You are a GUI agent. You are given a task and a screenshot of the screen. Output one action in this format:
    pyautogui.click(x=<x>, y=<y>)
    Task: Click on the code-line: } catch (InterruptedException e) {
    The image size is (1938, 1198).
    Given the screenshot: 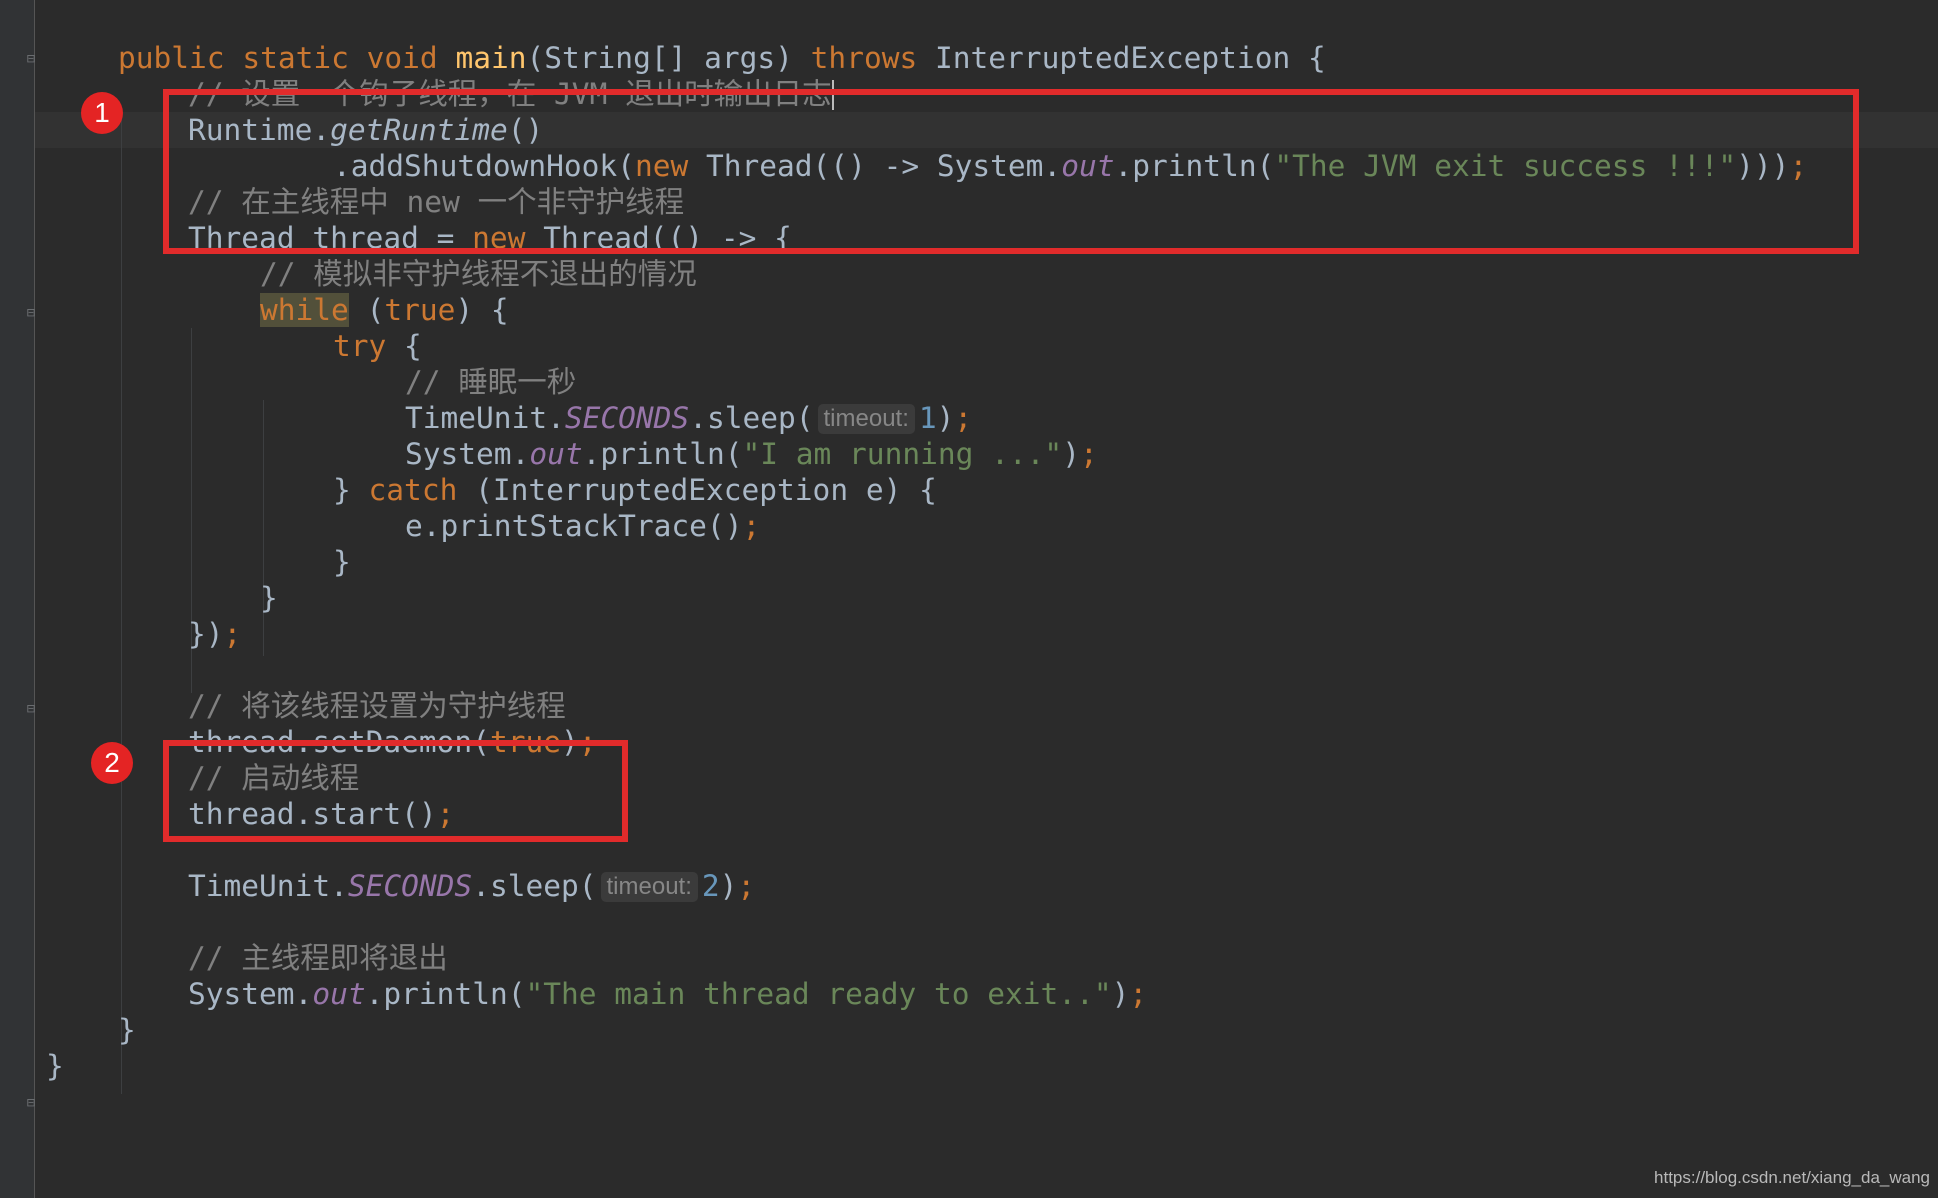 What is the action you would take?
    pyautogui.click(x=635, y=490)
    